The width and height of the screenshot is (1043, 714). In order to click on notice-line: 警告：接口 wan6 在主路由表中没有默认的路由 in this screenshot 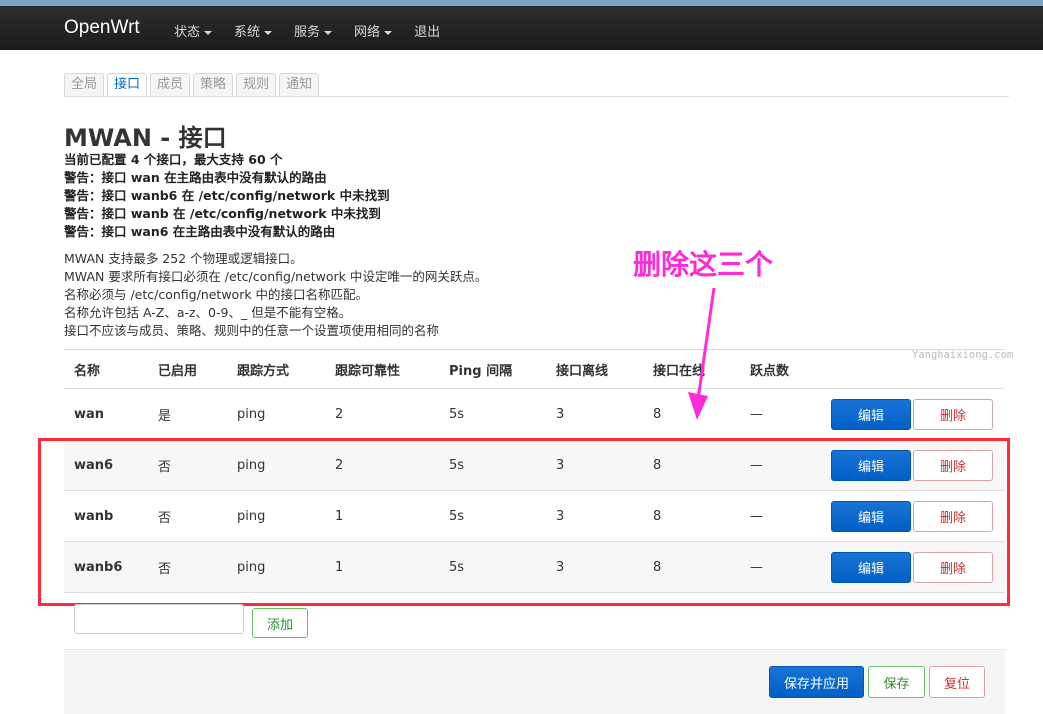, I will do `click(200, 231)`.